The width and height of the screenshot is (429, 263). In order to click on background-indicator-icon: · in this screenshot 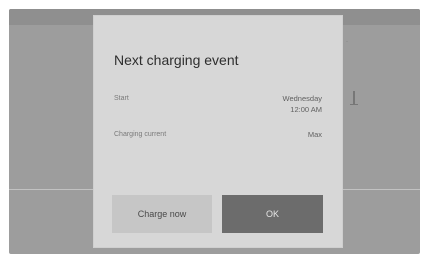, I will do `click(347, 42)`.